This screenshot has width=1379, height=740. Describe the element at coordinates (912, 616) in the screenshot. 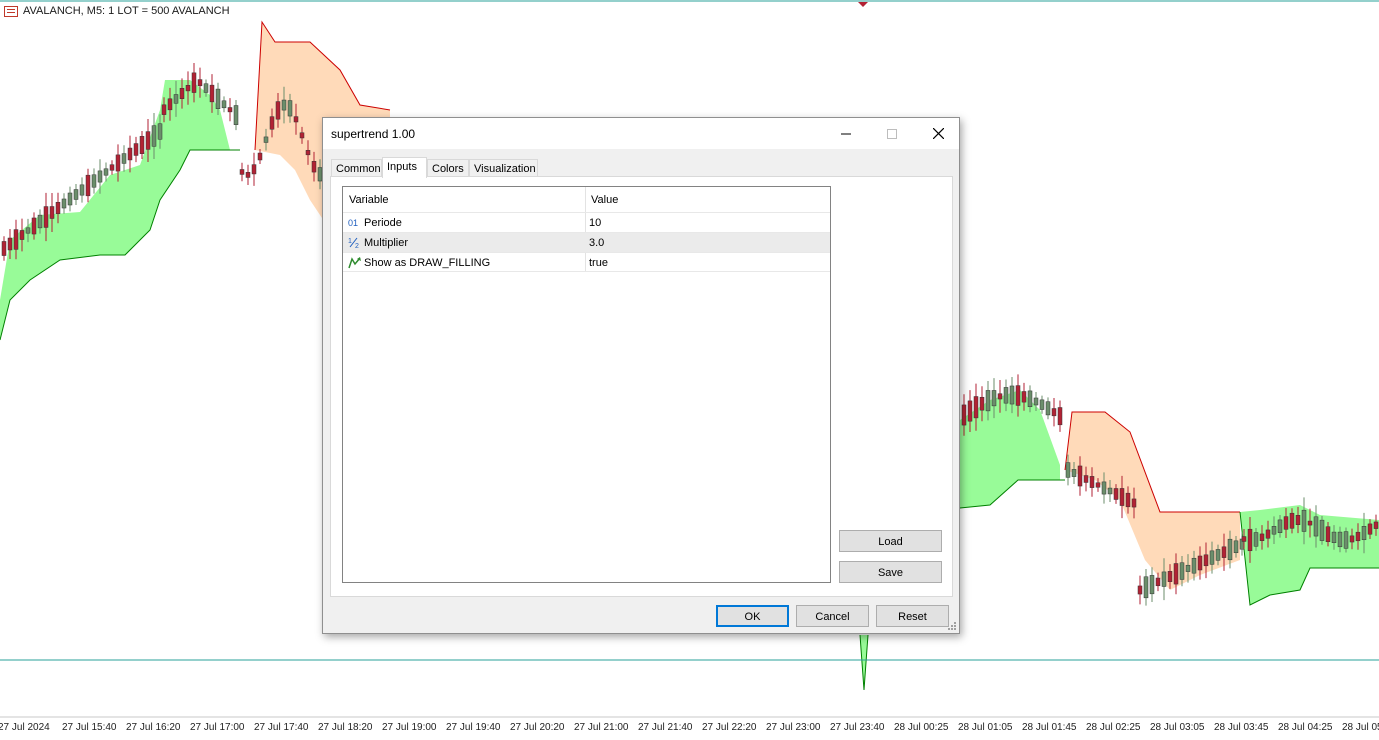

I see `reset-button: Reset` at that location.